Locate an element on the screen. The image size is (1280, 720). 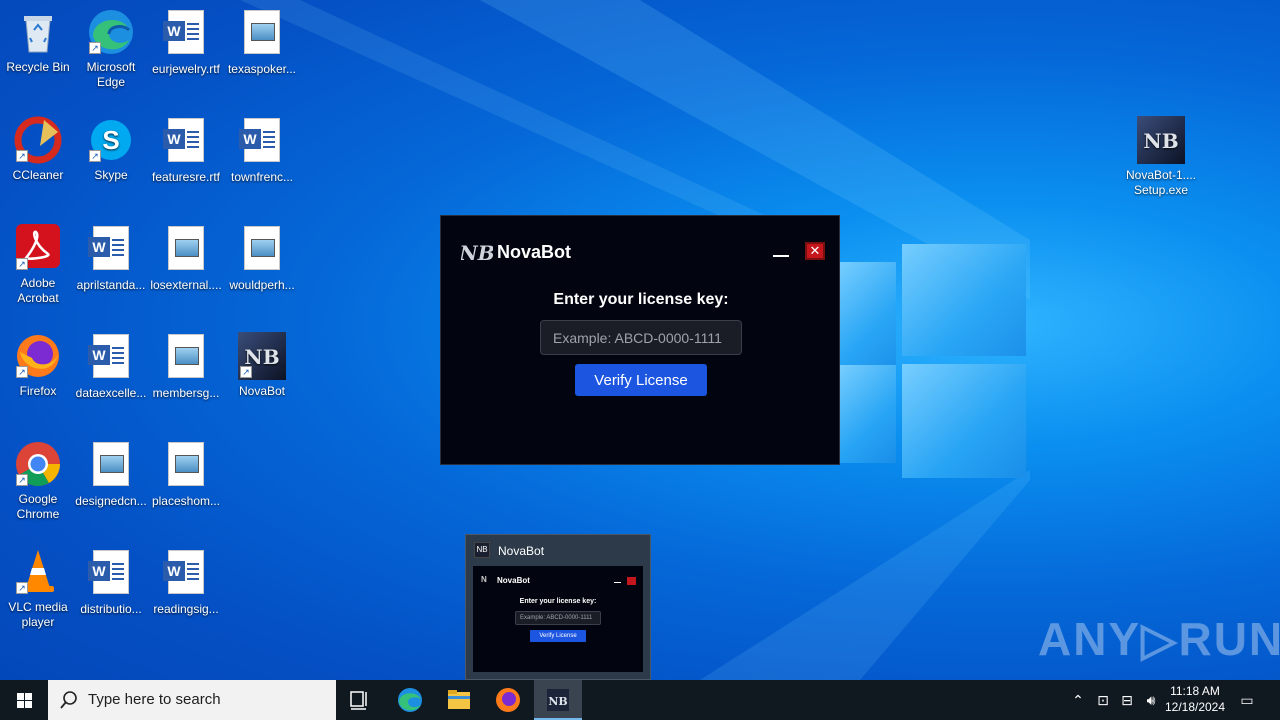
mini-input: Example: ABCD-0000-1111 is located at coordinates (558, 618).